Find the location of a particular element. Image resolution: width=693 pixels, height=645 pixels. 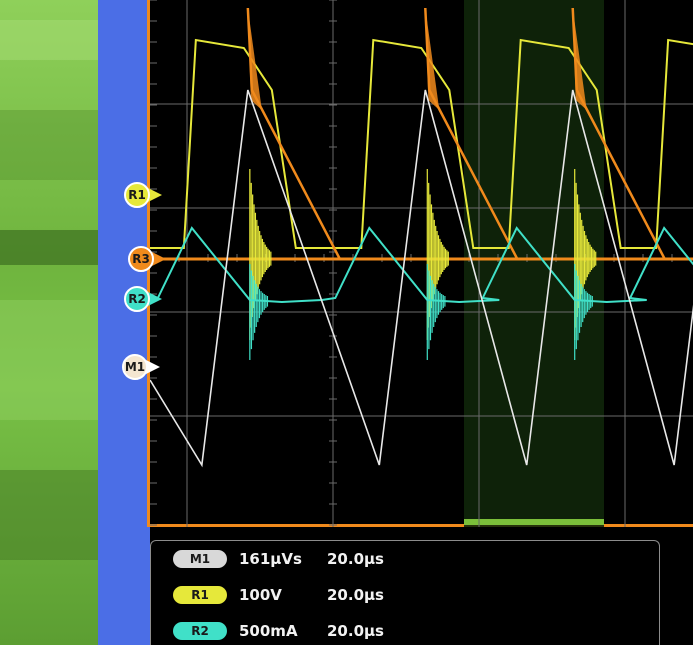

r1-timebase: 20.0μs is located at coordinates (355, 595).